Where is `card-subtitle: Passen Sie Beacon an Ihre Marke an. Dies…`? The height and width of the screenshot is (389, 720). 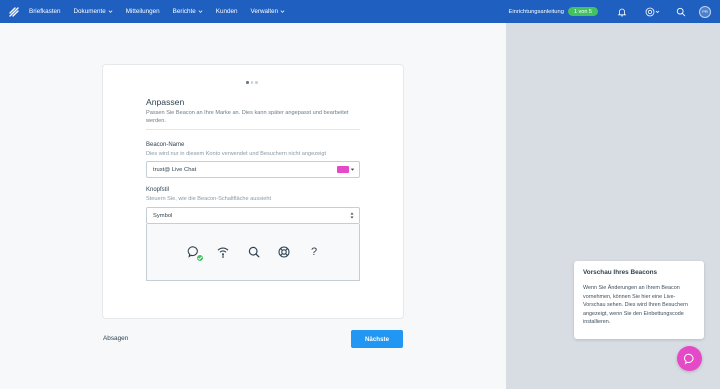
card-subtitle: Passen Sie Beacon an Ihre Marke an. Dies… is located at coordinates (247, 117).